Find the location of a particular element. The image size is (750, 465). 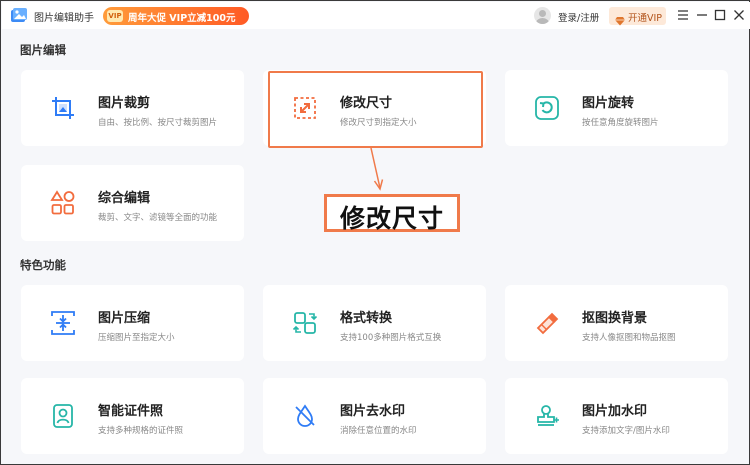

section-title-edit: 图片编辑 is located at coordinates (43, 50).